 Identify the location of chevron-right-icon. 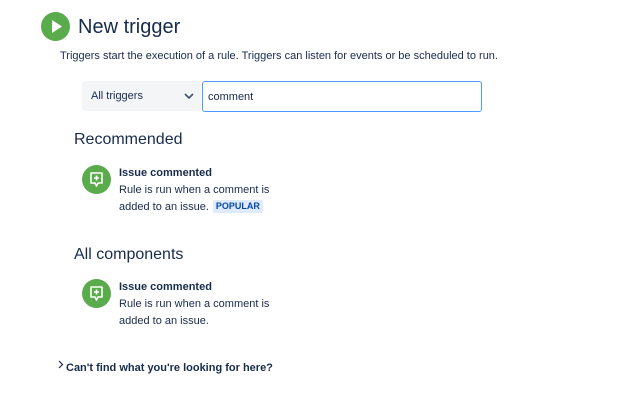
(61, 364).